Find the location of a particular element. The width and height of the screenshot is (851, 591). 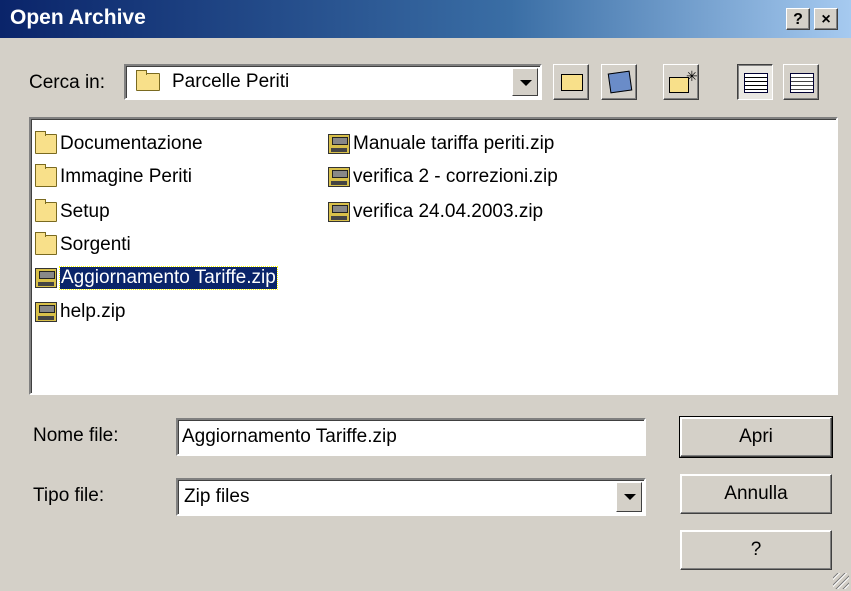

up-folder-button is located at coordinates (571, 82).